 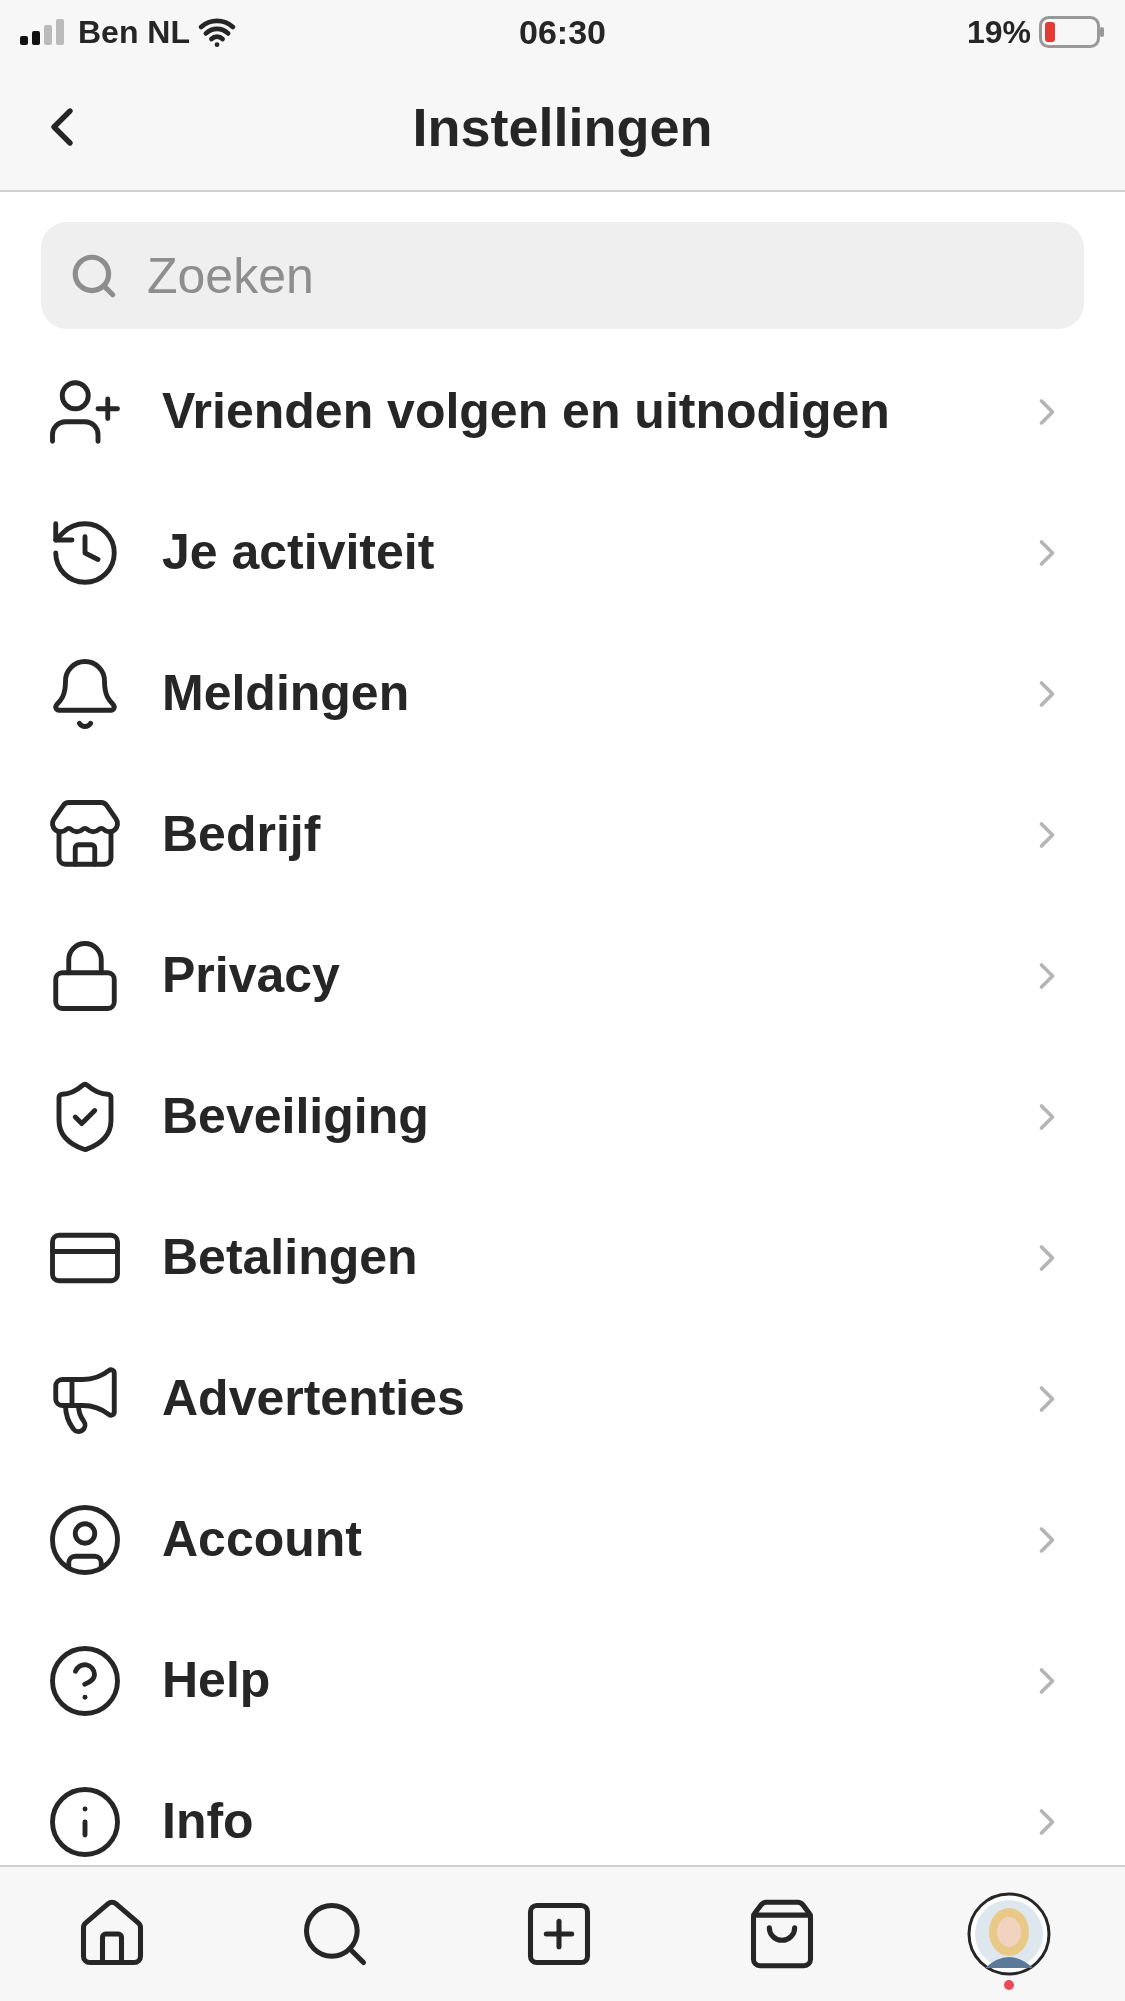 I want to click on settings-item: Beveiliging, so click(x=562, y=1116).